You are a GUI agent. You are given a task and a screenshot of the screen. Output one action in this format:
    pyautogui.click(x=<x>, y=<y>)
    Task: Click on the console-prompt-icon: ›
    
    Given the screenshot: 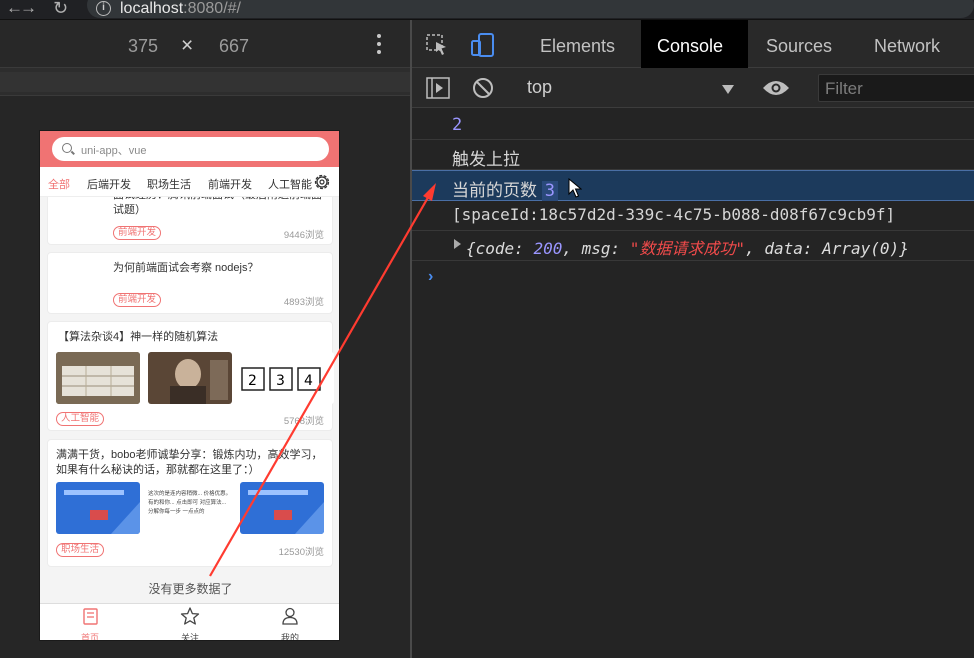 What is the action you would take?
    pyautogui.click(x=430, y=277)
    